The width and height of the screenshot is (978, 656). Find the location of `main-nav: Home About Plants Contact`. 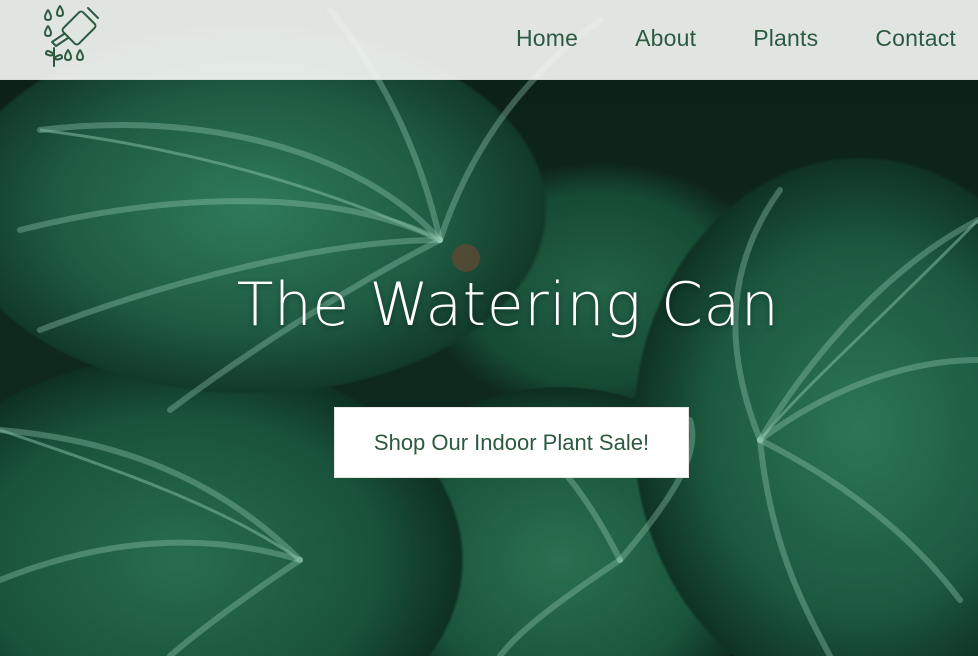

main-nav: Home About Plants Contact is located at coordinates (736, 38).